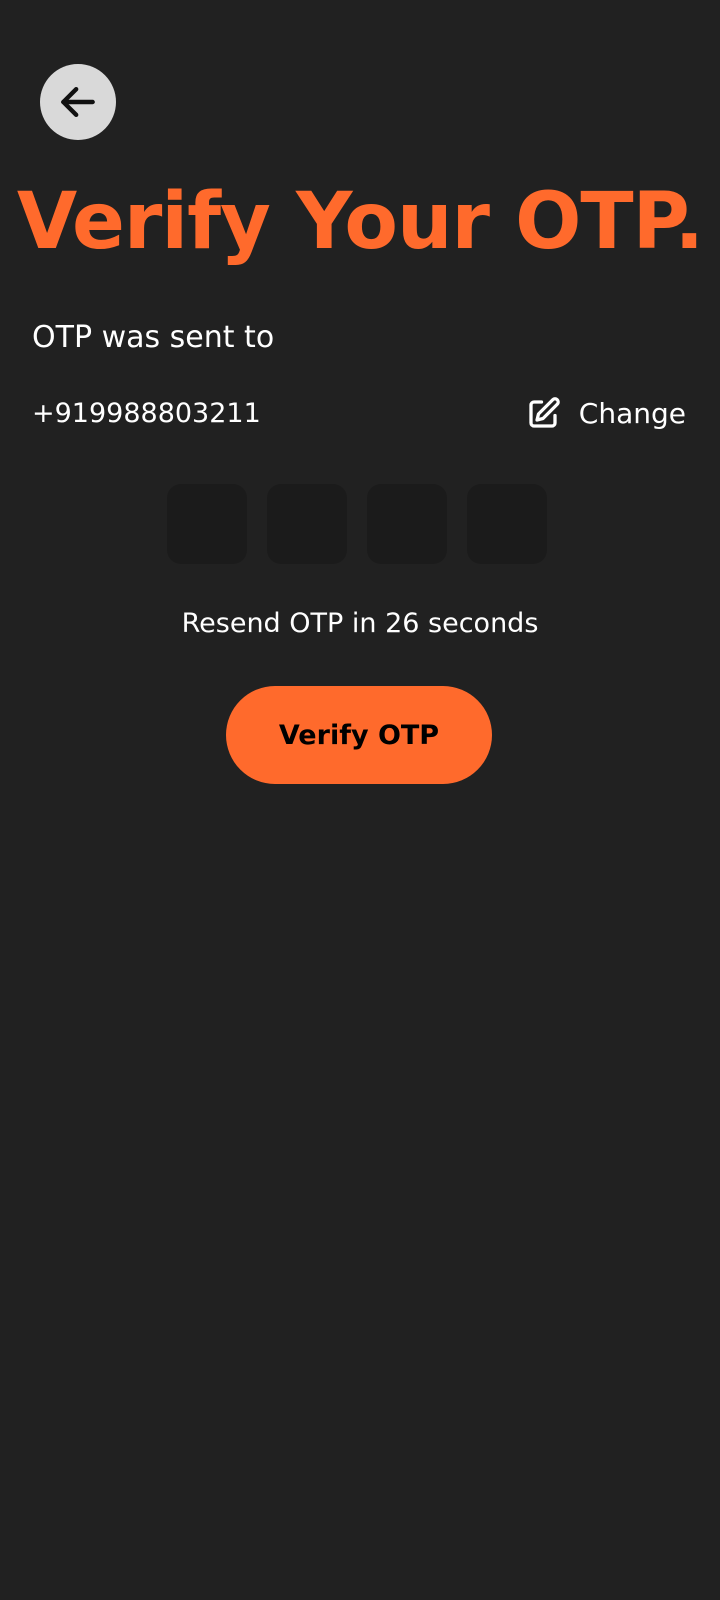 The image size is (720, 1600). I want to click on resend-timer-text: Resend OTP in 26 seconds, so click(360, 623).